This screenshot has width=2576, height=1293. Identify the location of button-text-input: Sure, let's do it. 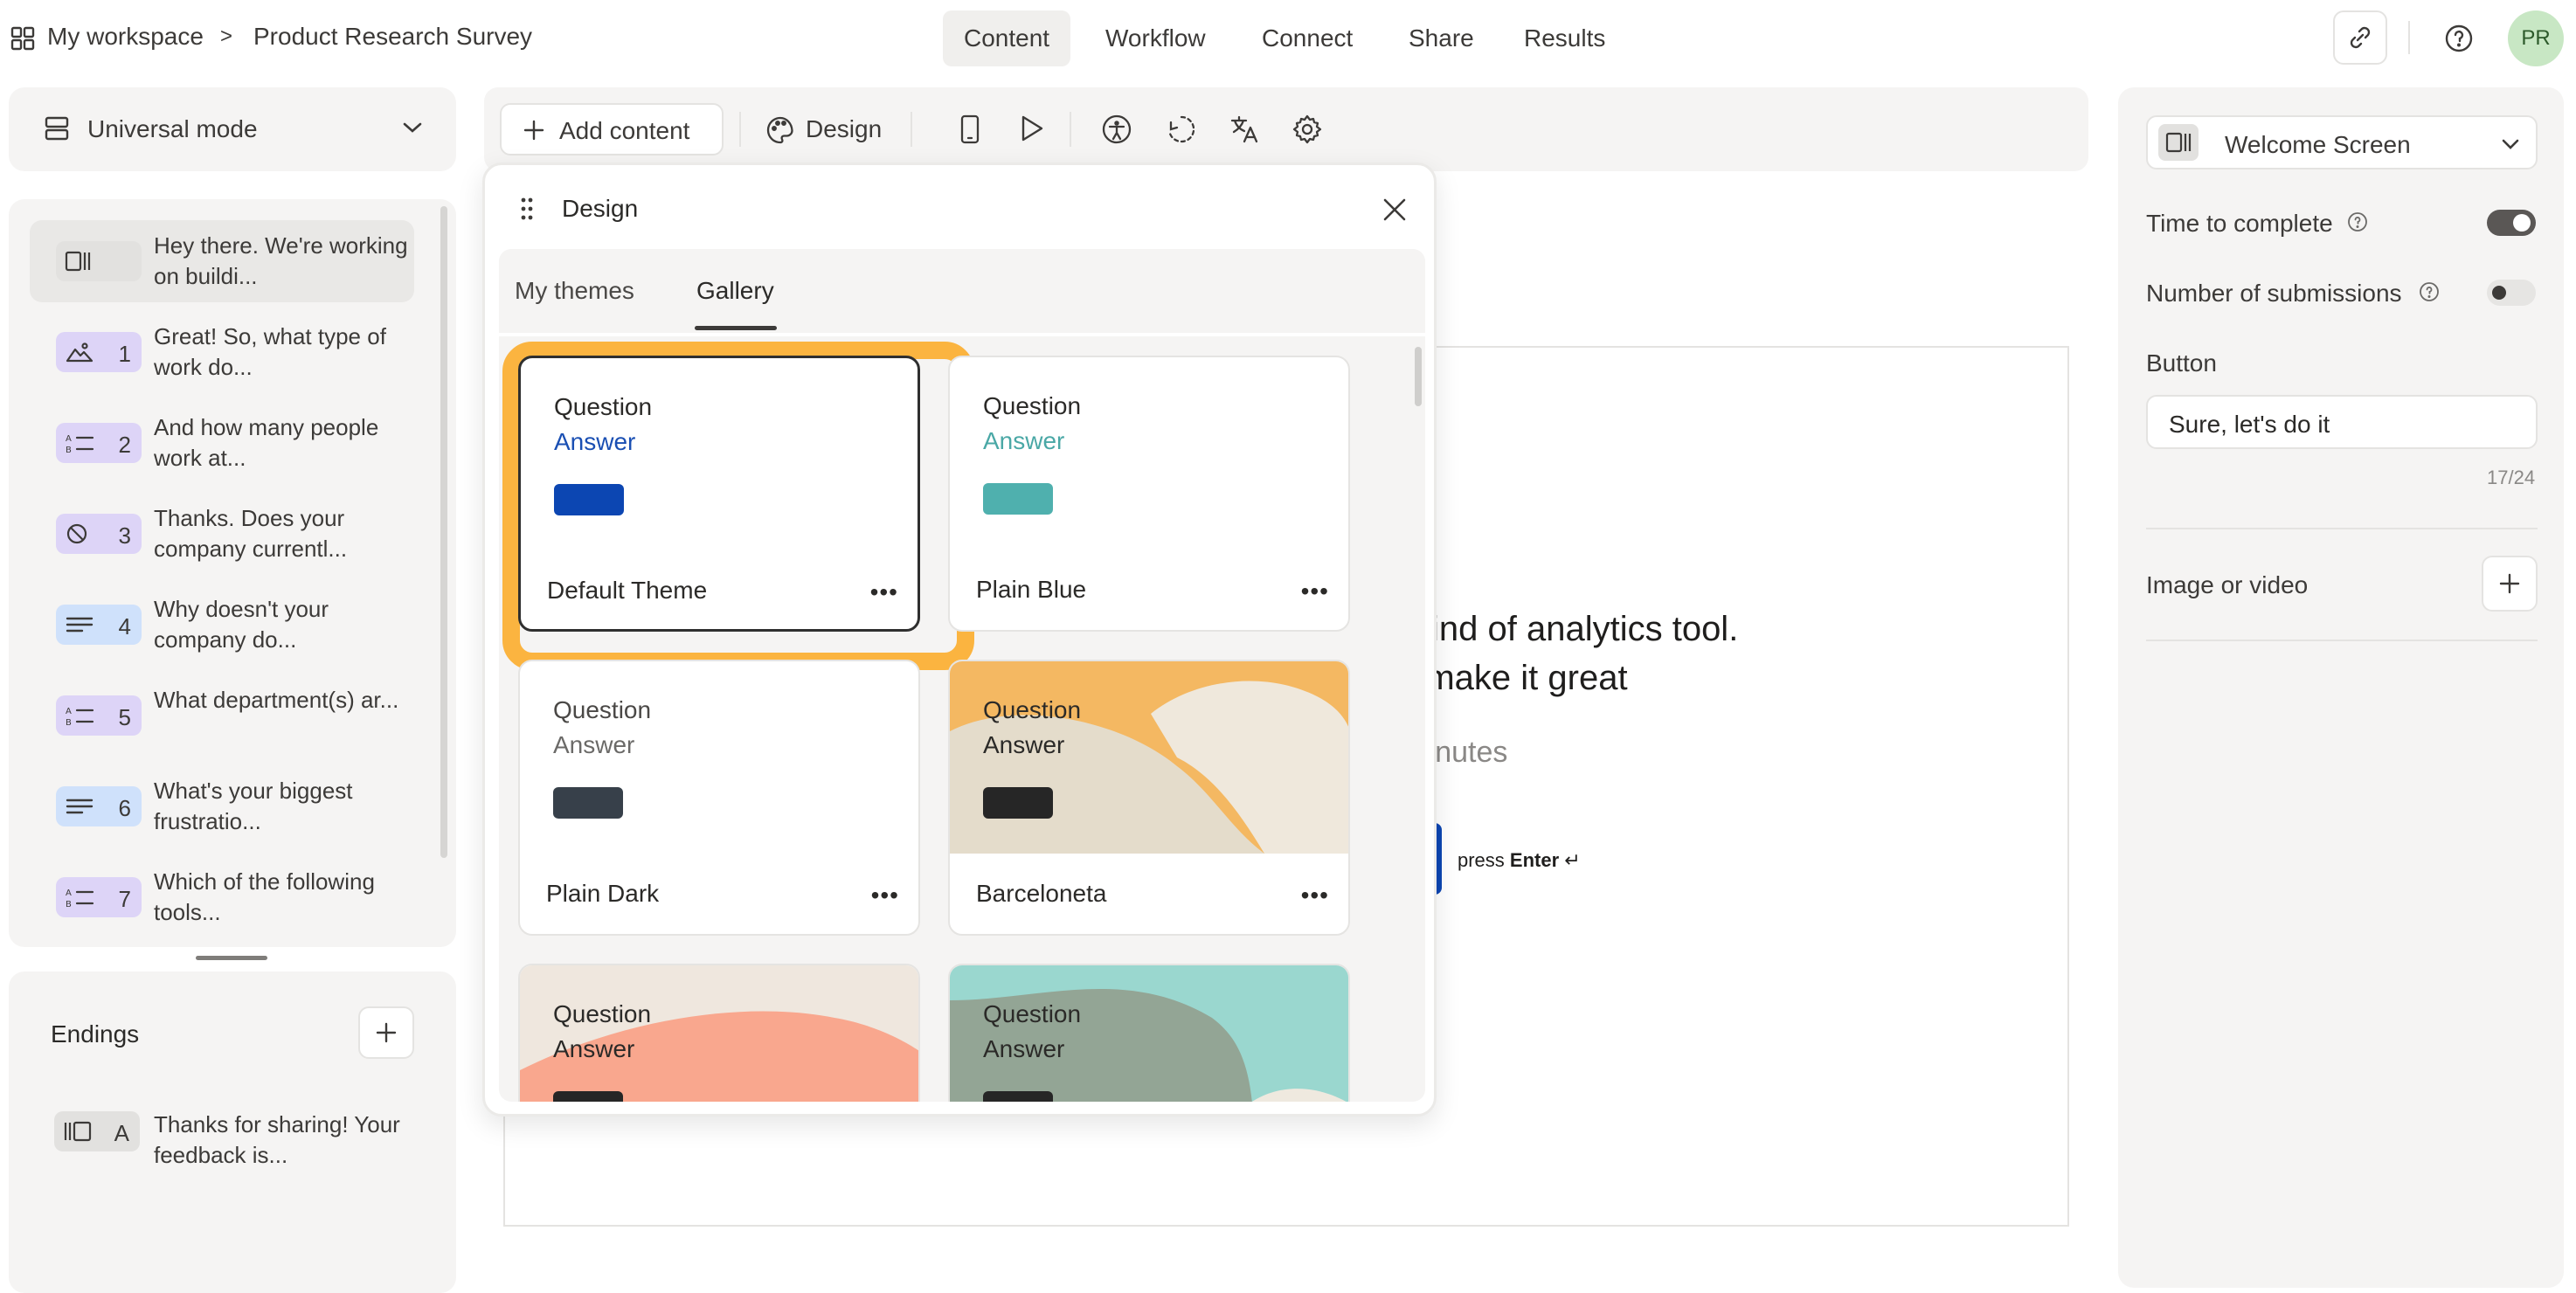
(2342, 422).